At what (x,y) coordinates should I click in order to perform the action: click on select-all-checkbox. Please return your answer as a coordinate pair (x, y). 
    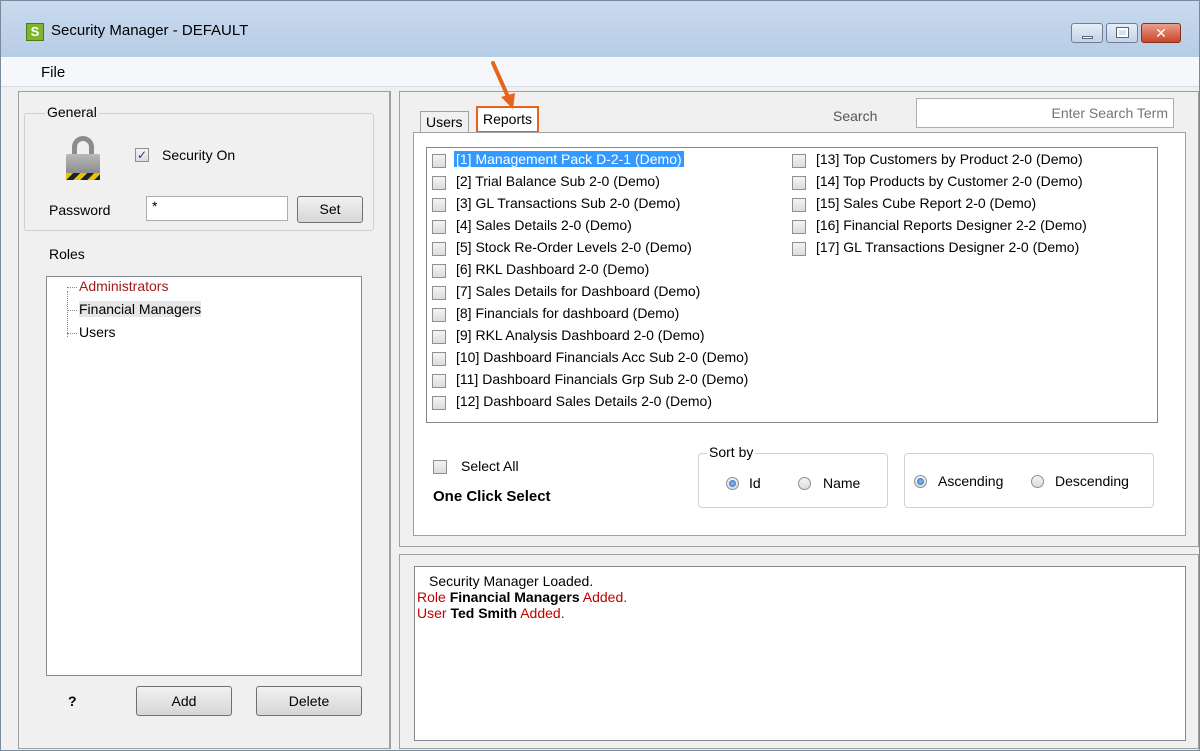
    Looking at the image, I should click on (440, 467).